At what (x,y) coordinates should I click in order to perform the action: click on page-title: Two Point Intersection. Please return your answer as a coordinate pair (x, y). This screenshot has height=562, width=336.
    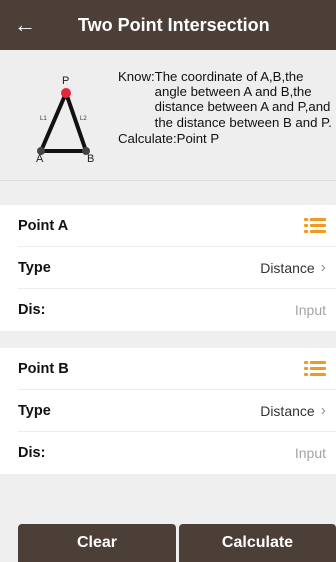
    Looking at the image, I should click on (174, 24).